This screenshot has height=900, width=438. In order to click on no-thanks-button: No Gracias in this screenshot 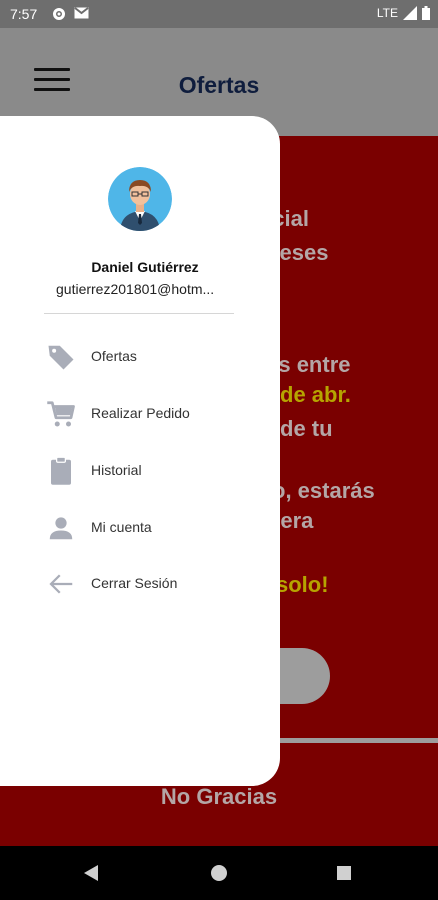, I will do `click(219, 797)`.